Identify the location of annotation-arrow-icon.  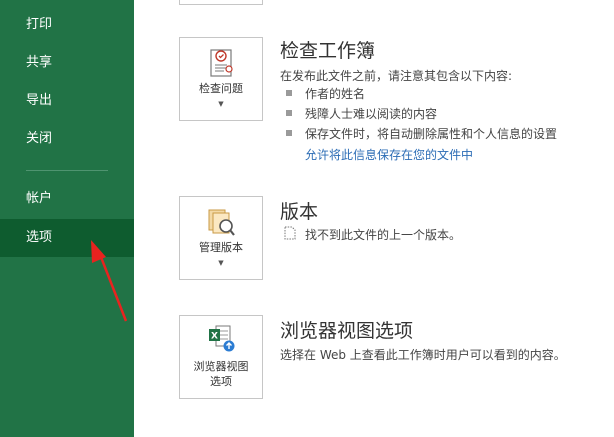
(109, 281).